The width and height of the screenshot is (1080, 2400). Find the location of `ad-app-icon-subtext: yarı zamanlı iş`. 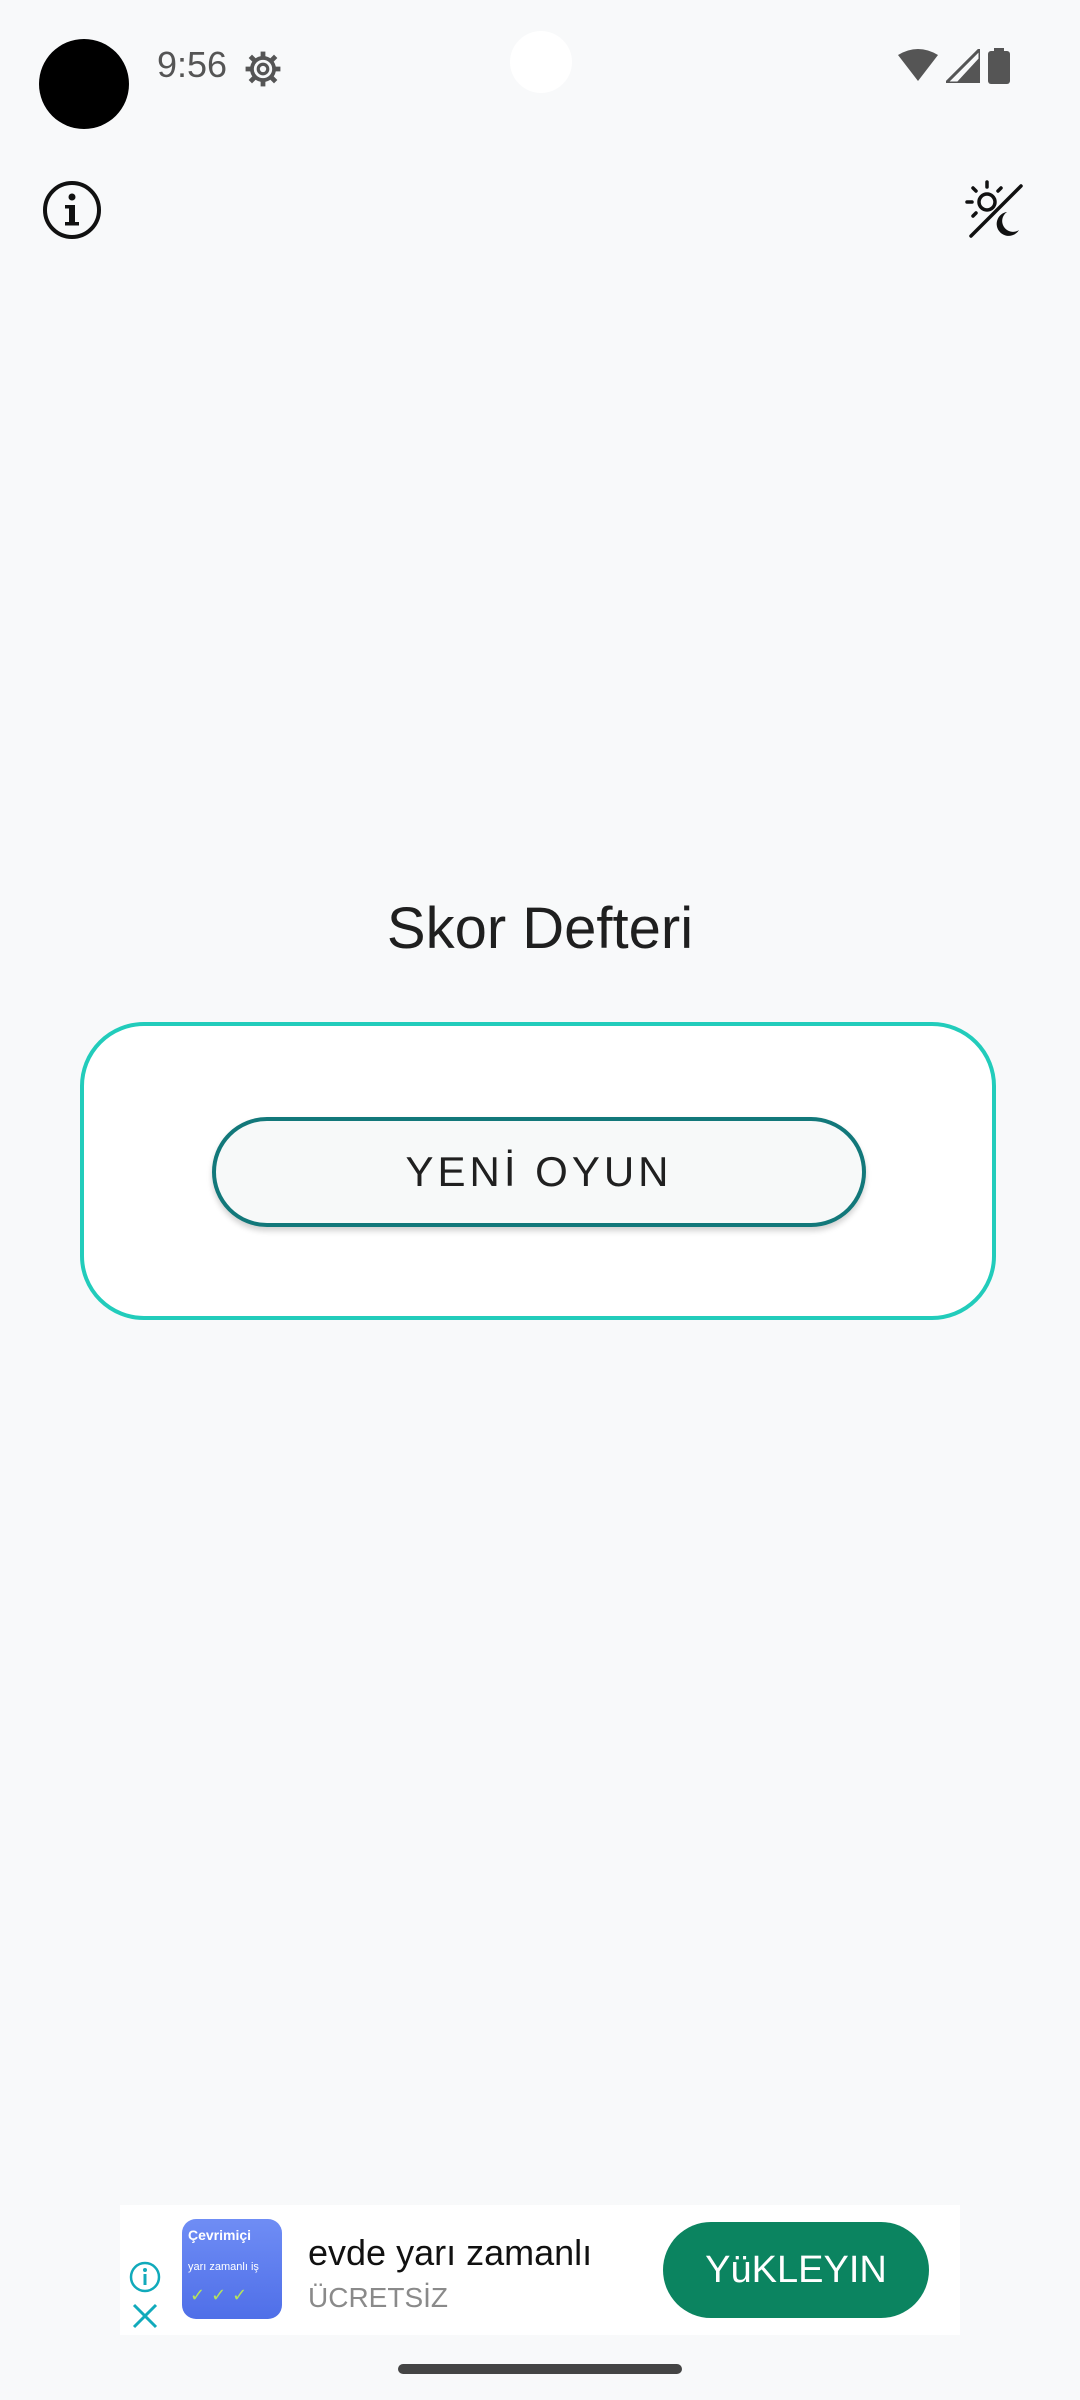

ad-app-icon-subtext: yarı zamanlı iş is located at coordinates (223, 2267).